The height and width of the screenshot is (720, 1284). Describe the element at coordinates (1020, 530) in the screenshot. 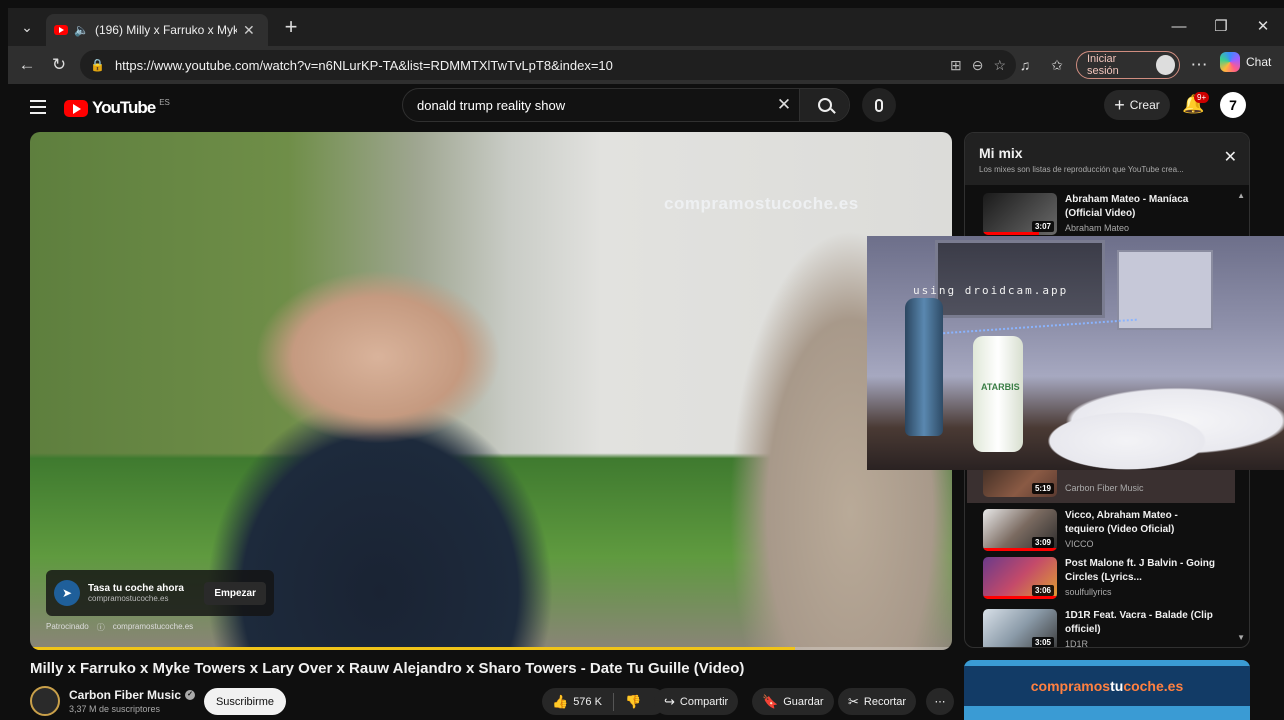

I see `video-thumbnail: 3:09` at that location.